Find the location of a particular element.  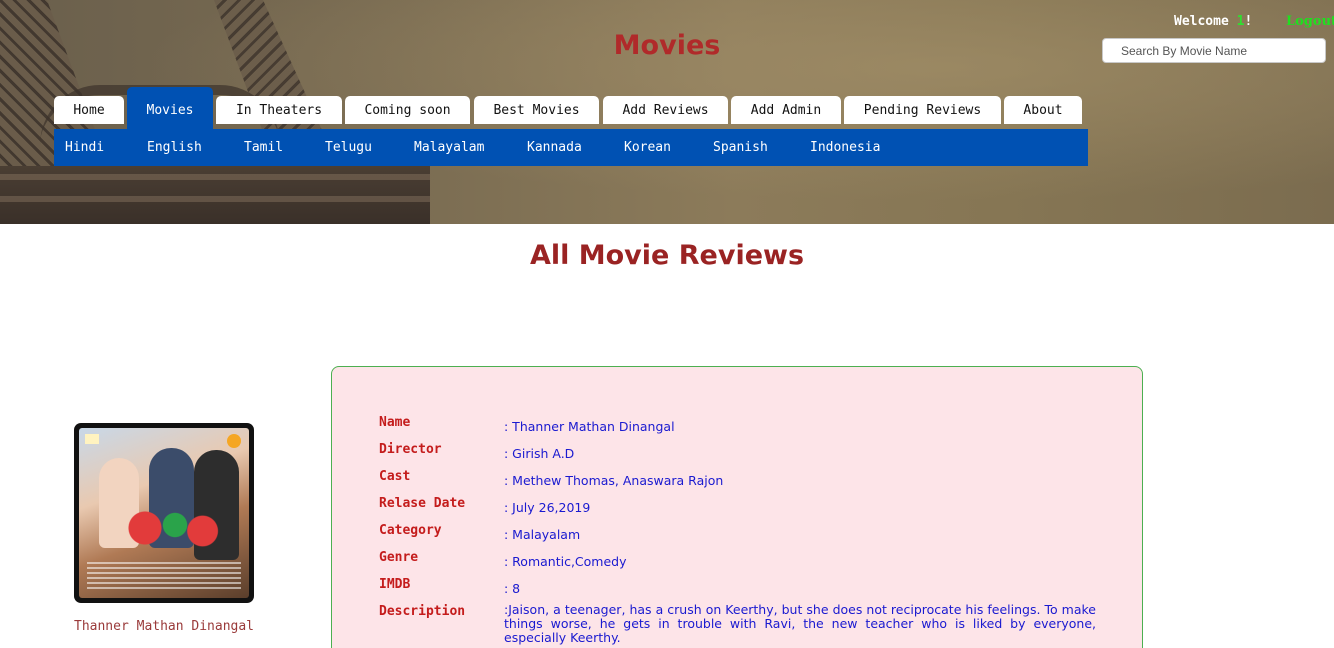

nav-tab-best-movies: Best Movies is located at coordinates (536, 110).